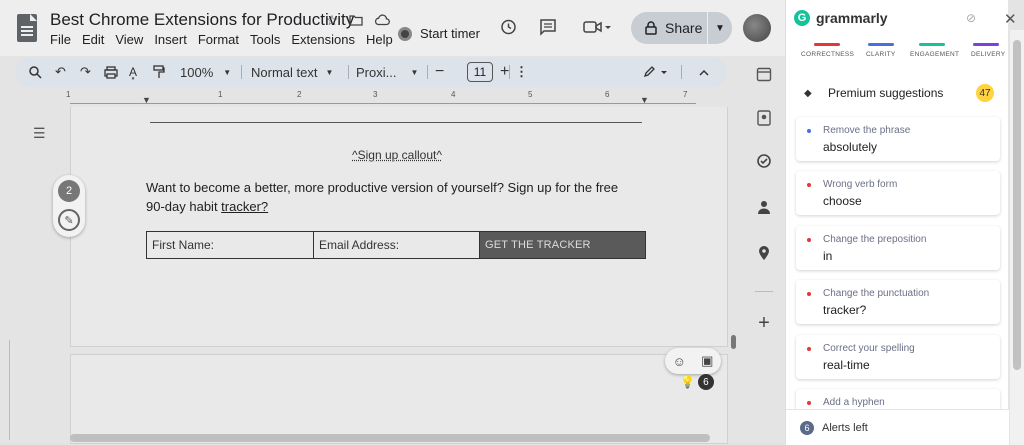  I want to click on version-history-icon, so click(508, 27).